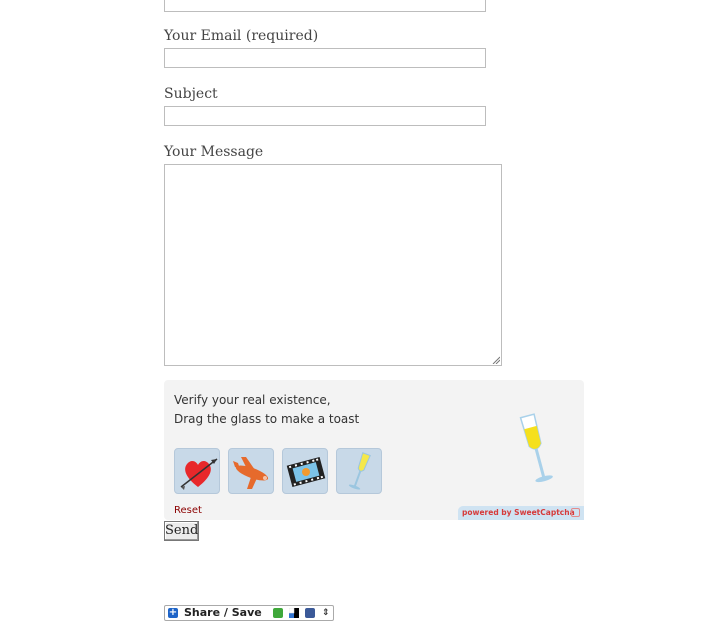 Image resolution: width=709 pixels, height=627 pixels. I want to click on send-button: Send, so click(181, 531).